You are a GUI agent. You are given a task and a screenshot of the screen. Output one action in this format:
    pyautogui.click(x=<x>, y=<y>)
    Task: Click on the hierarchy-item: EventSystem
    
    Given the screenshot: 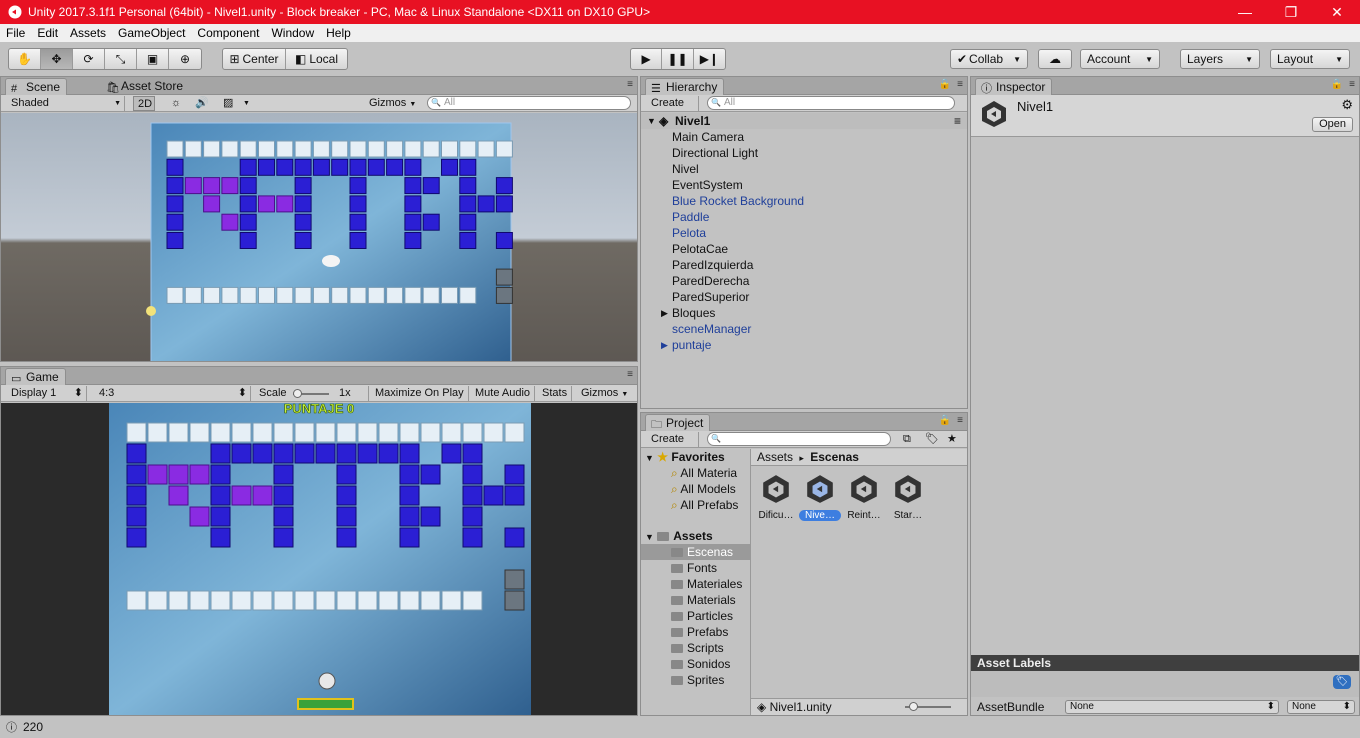 What is the action you would take?
    pyautogui.click(x=804, y=185)
    